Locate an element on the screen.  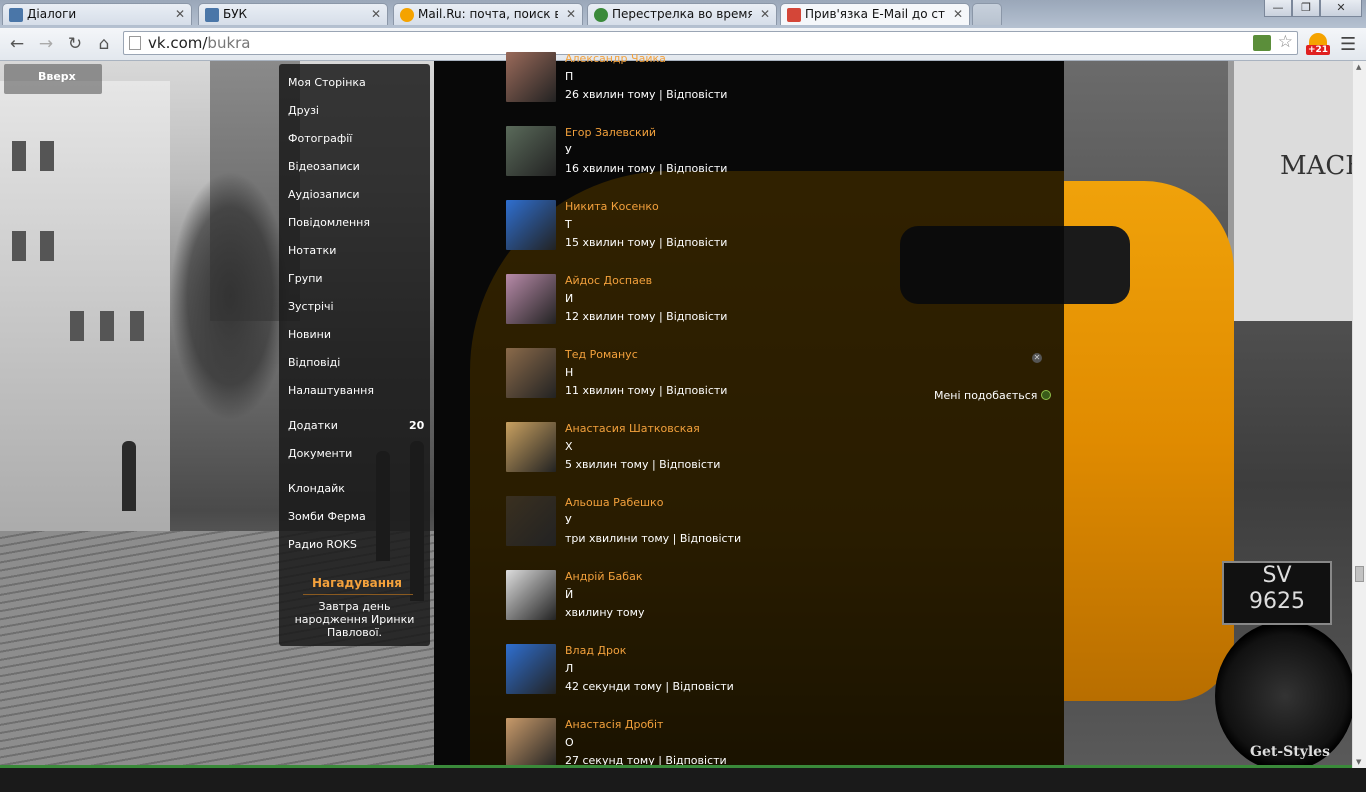
mail-notifier-button: +21 is located at coordinates (1318, 45).